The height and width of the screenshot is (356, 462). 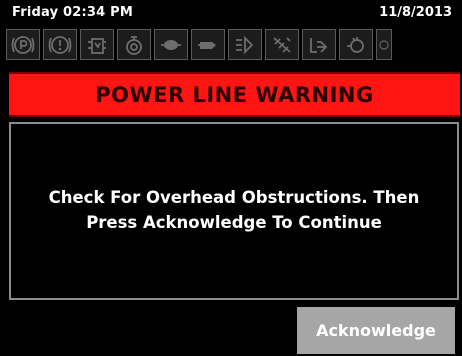 What do you see at coordinates (23, 44) in the screenshot?
I see `parking-brake-icon` at bounding box center [23, 44].